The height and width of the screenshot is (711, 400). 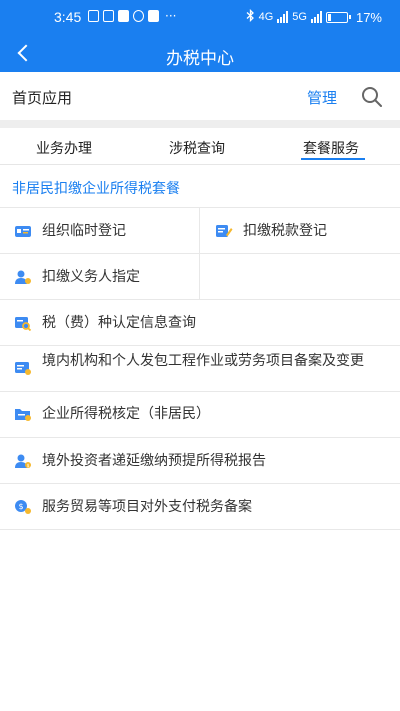 I want to click on list-item-label: 境外投资者递延缴纳预提所得税报告, so click(x=154, y=461).